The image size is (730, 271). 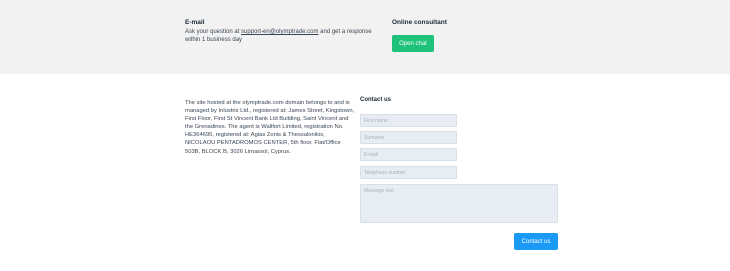 What do you see at coordinates (408, 172) in the screenshot?
I see `telephone-field: Telephone number` at bounding box center [408, 172].